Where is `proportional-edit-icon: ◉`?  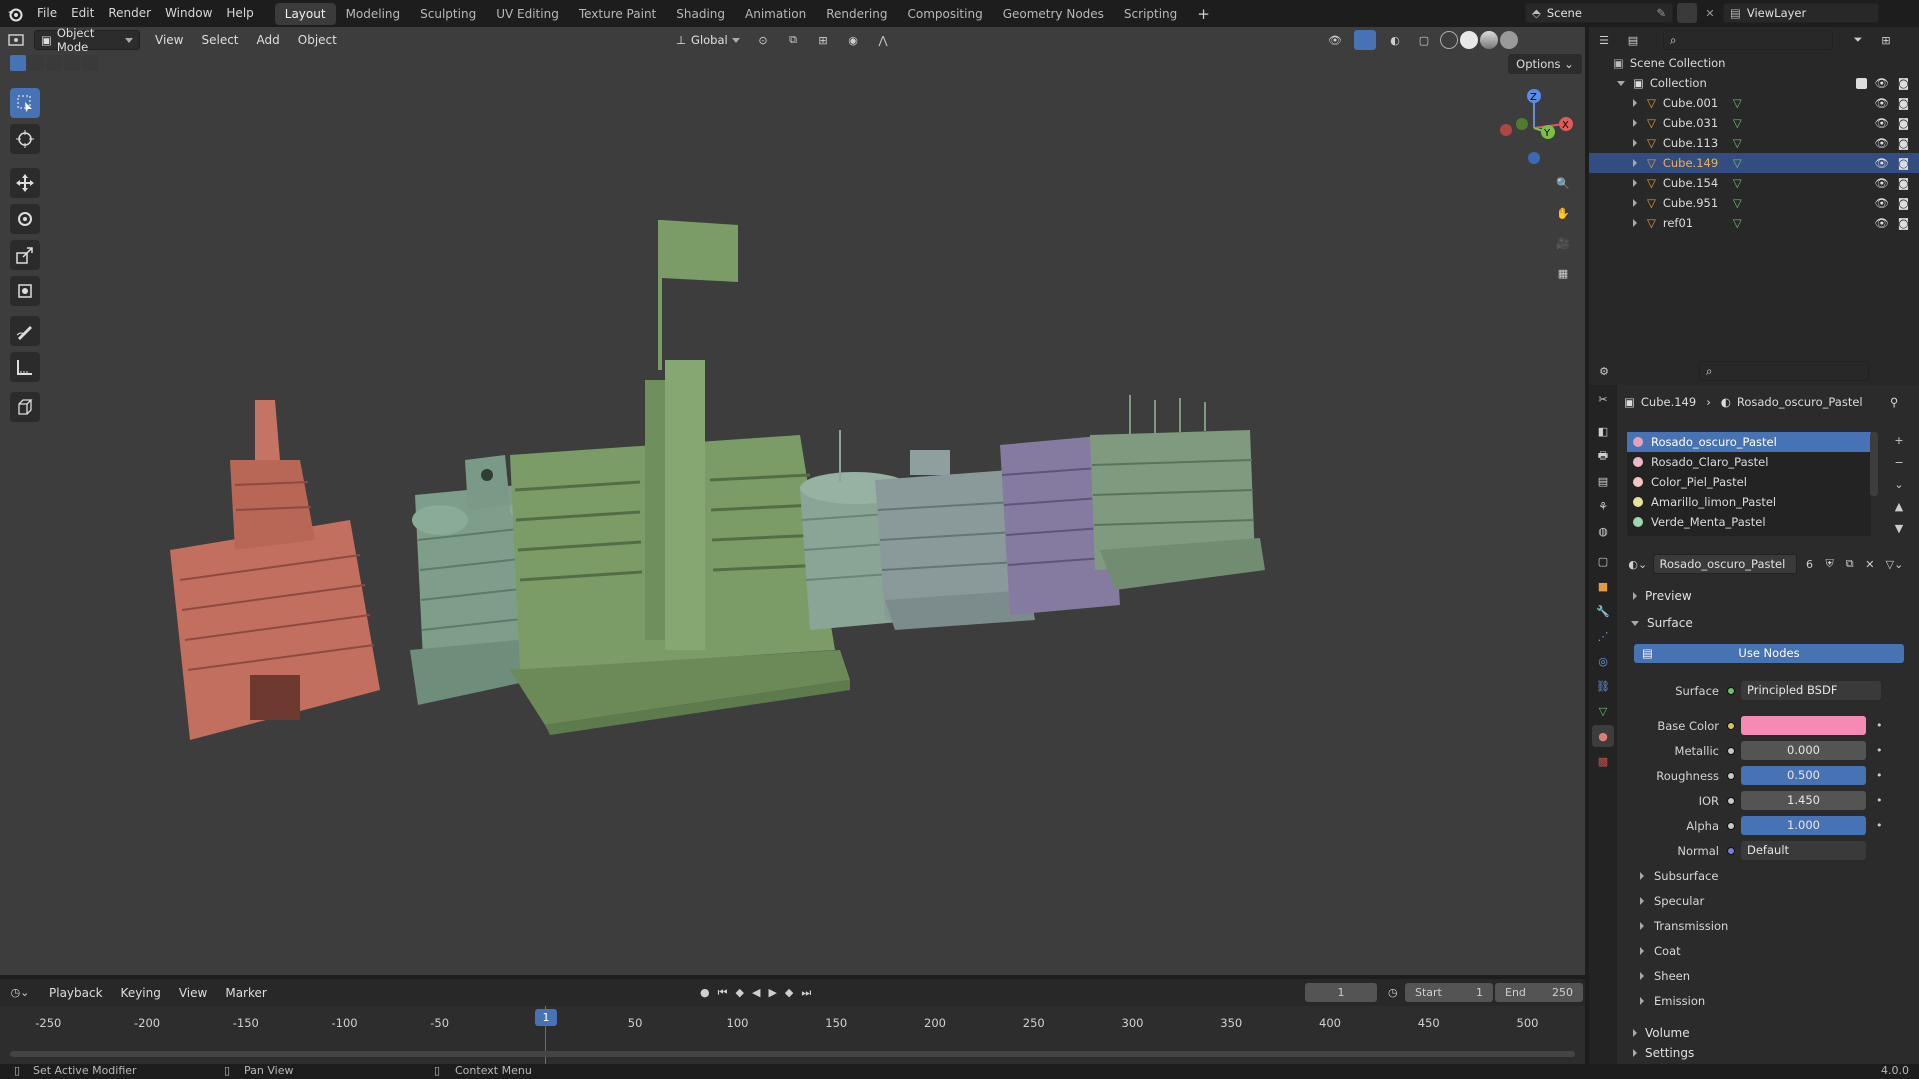
proportional-edit-icon: ◉ is located at coordinates (853, 40).